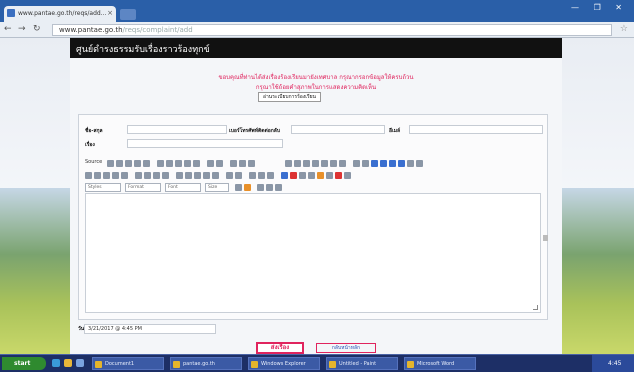 Image resolution: width=634 pixels, height=372 pixels. What do you see at coordinates (419, 163) in the screenshot?
I see `anchor-icon` at bounding box center [419, 163].